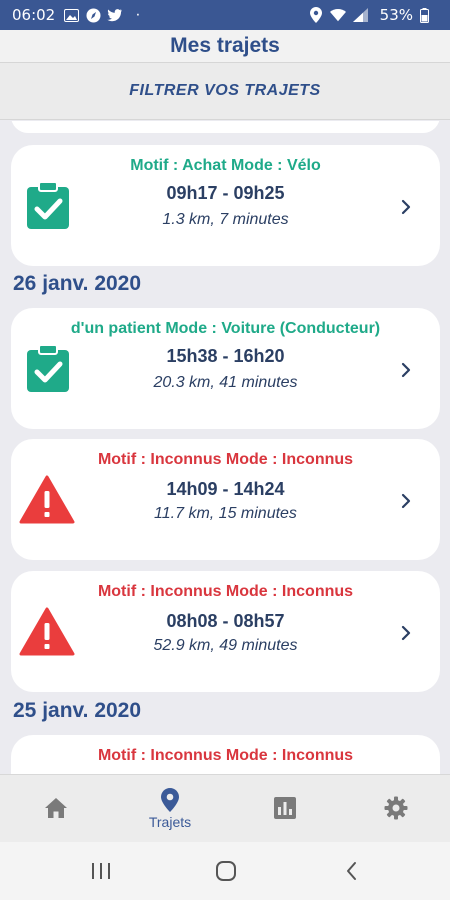 Image resolution: width=450 pixels, height=900 pixels. I want to click on trip-hours: 09h17 - 09h25, so click(225, 193).